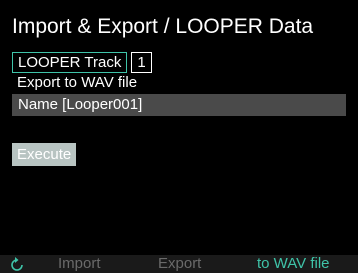  I want to click on name-field-value: Name [Looper001], so click(80, 104).